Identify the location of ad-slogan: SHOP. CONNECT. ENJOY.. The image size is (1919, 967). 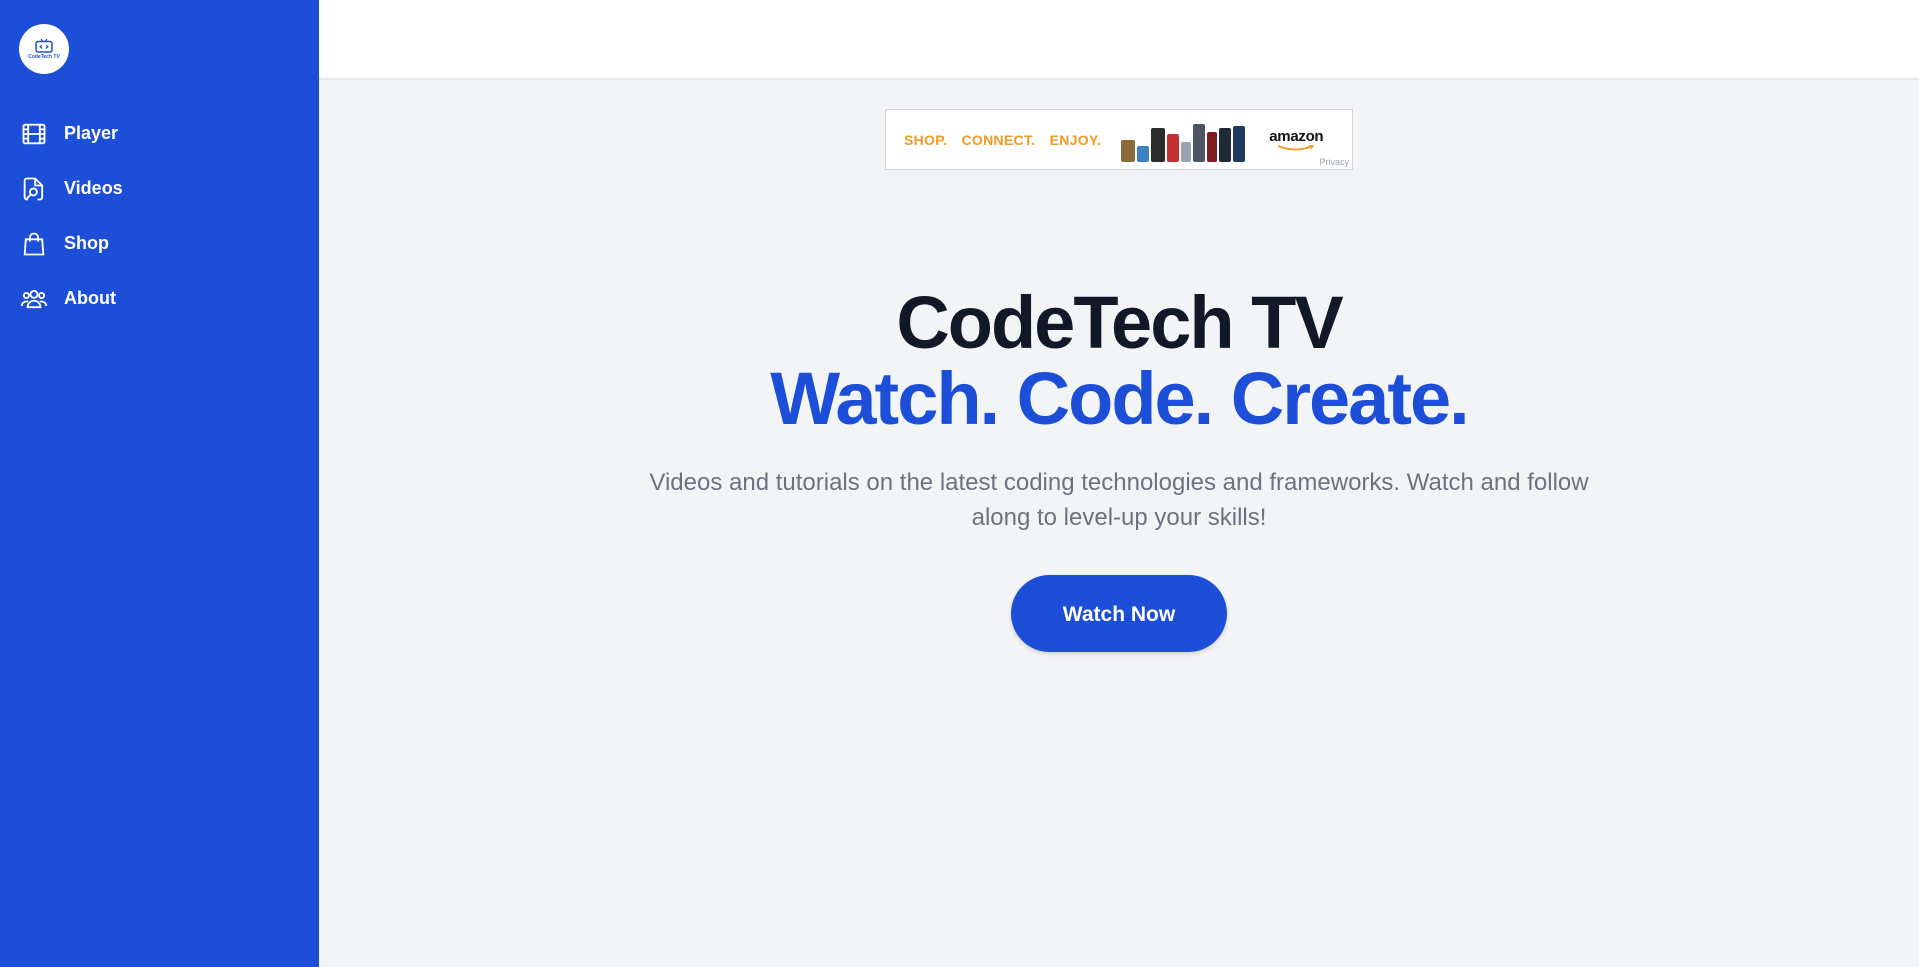
(1007, 140).